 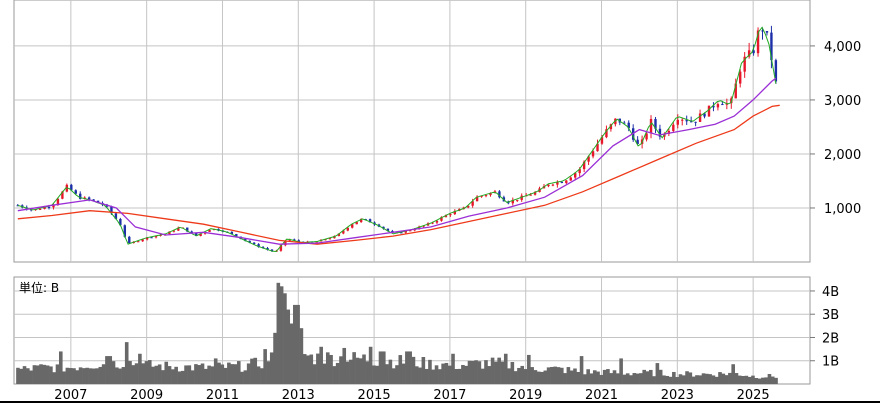 What do you see at coordinates (39, 287) in the screenshot?
I see `volume-unit-label: 単位: B` at bounding box center [39, 287].